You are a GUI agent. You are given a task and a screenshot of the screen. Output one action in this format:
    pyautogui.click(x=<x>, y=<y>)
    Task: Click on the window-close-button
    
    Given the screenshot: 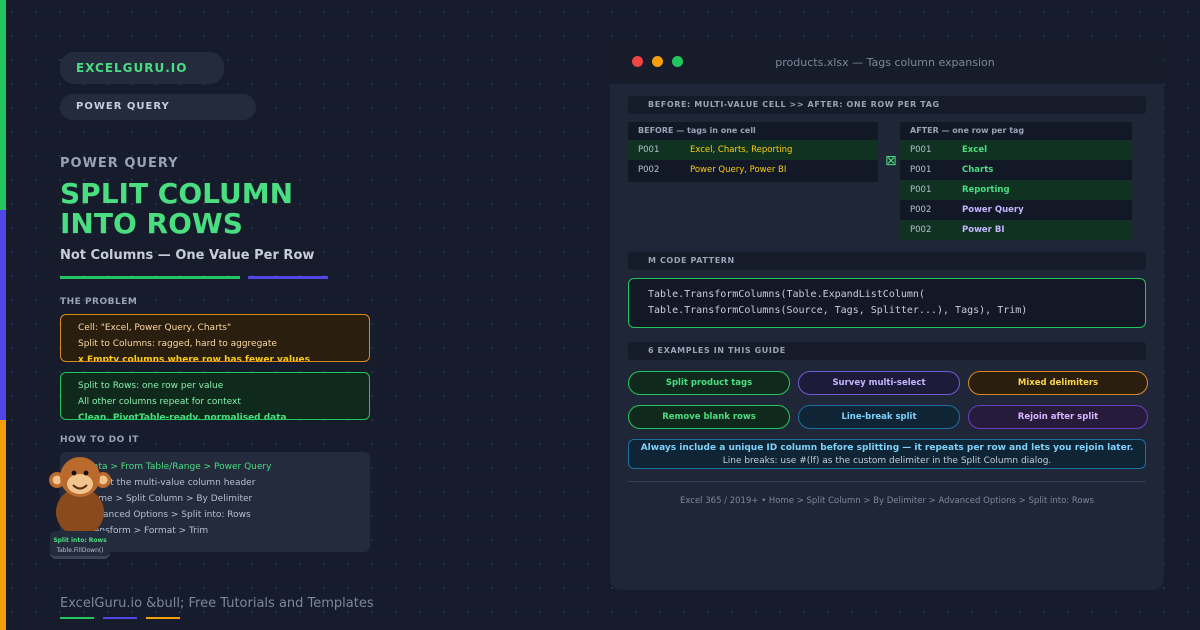 What is the action you would take?
    pyautogui.click(x=637, y=61)
    